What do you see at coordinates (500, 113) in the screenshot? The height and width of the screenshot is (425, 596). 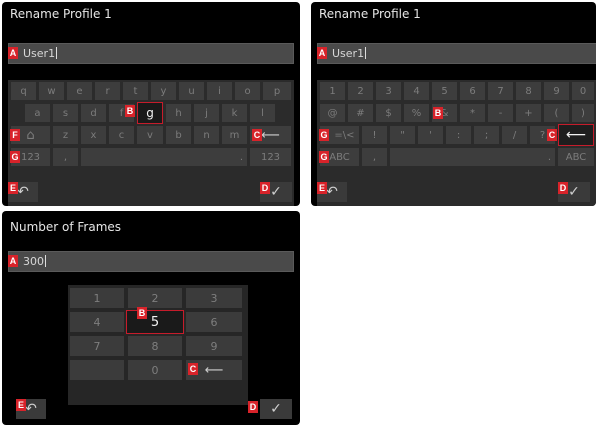 I see `key: -` at bounding box center [500, 113].